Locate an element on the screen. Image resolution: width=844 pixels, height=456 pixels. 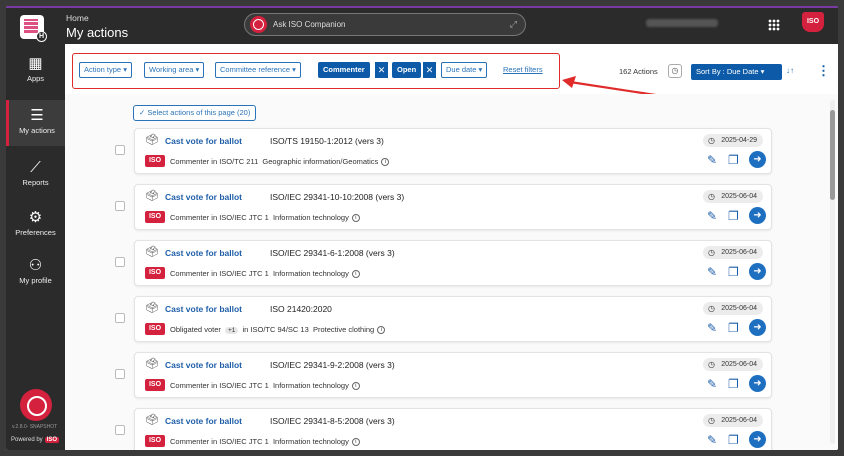
companion-label: Ask ISO Companion is located at coordinates (309, 24).